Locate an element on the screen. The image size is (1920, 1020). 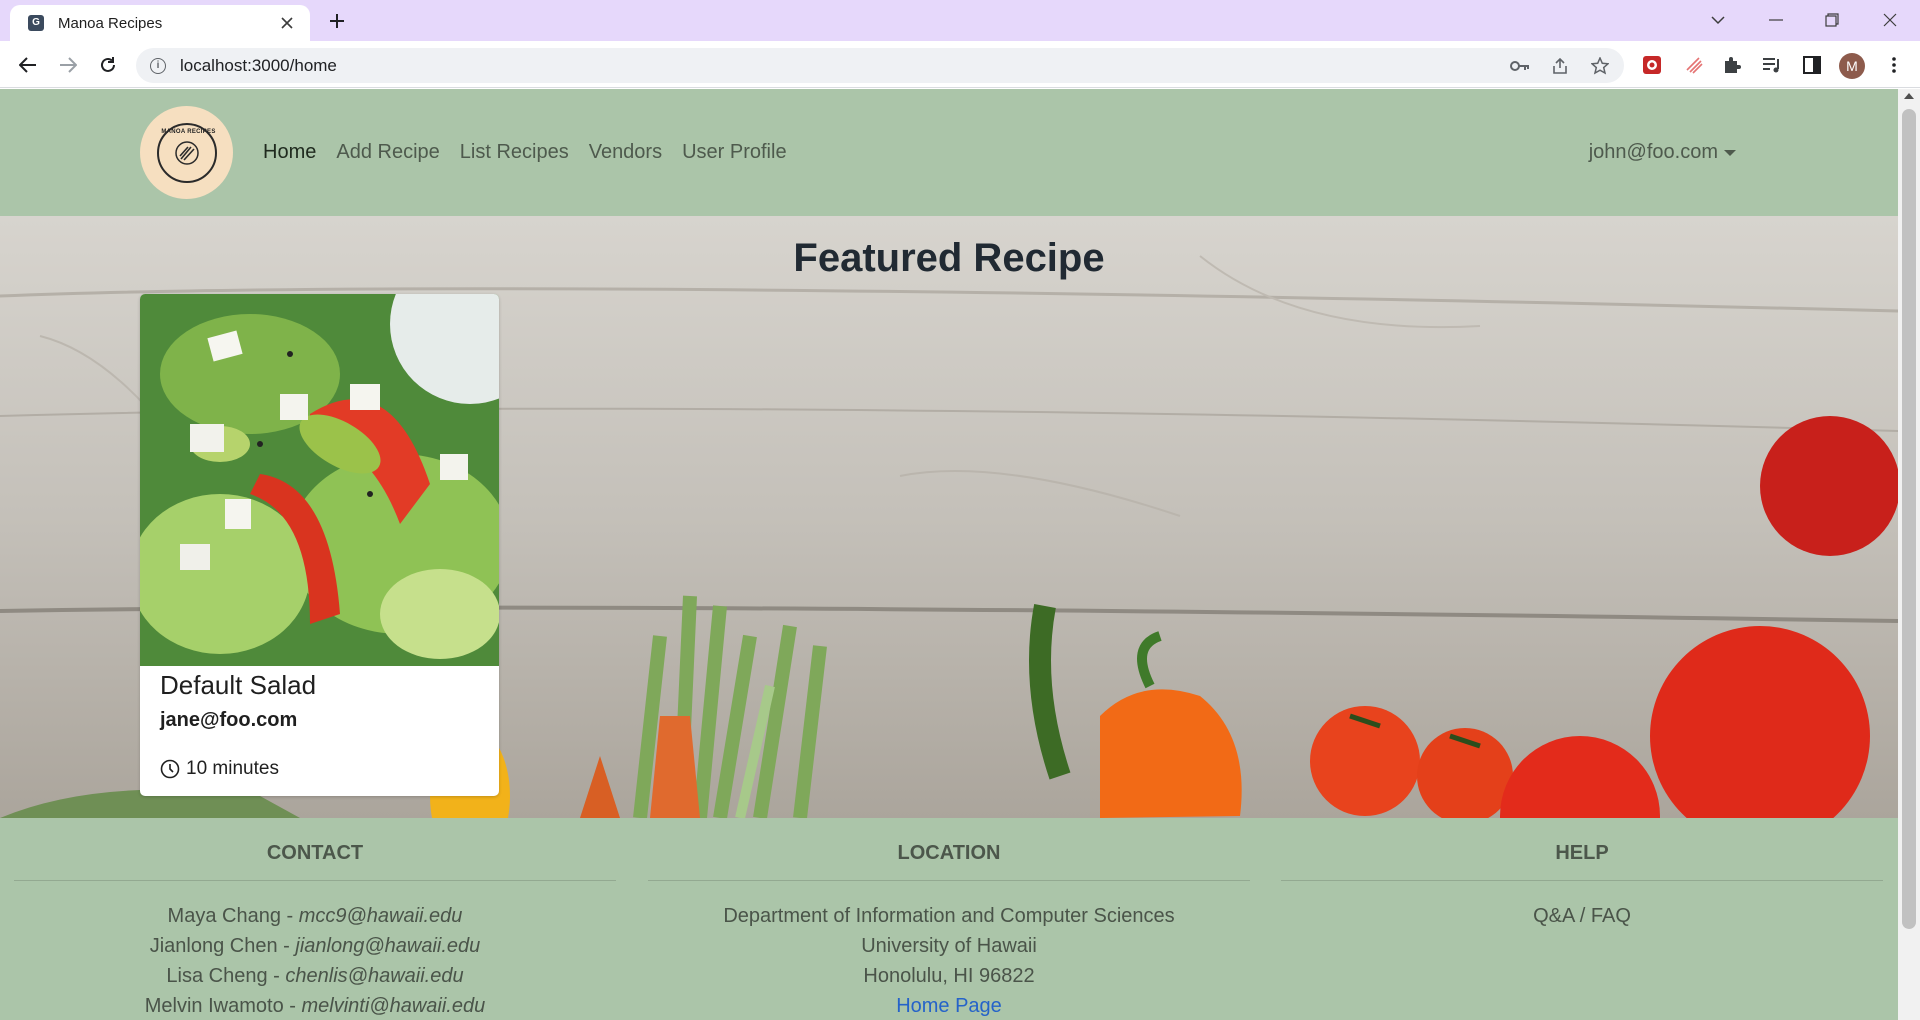
recipe-owner: jane@foo.com is located at coordinates (229, 720).